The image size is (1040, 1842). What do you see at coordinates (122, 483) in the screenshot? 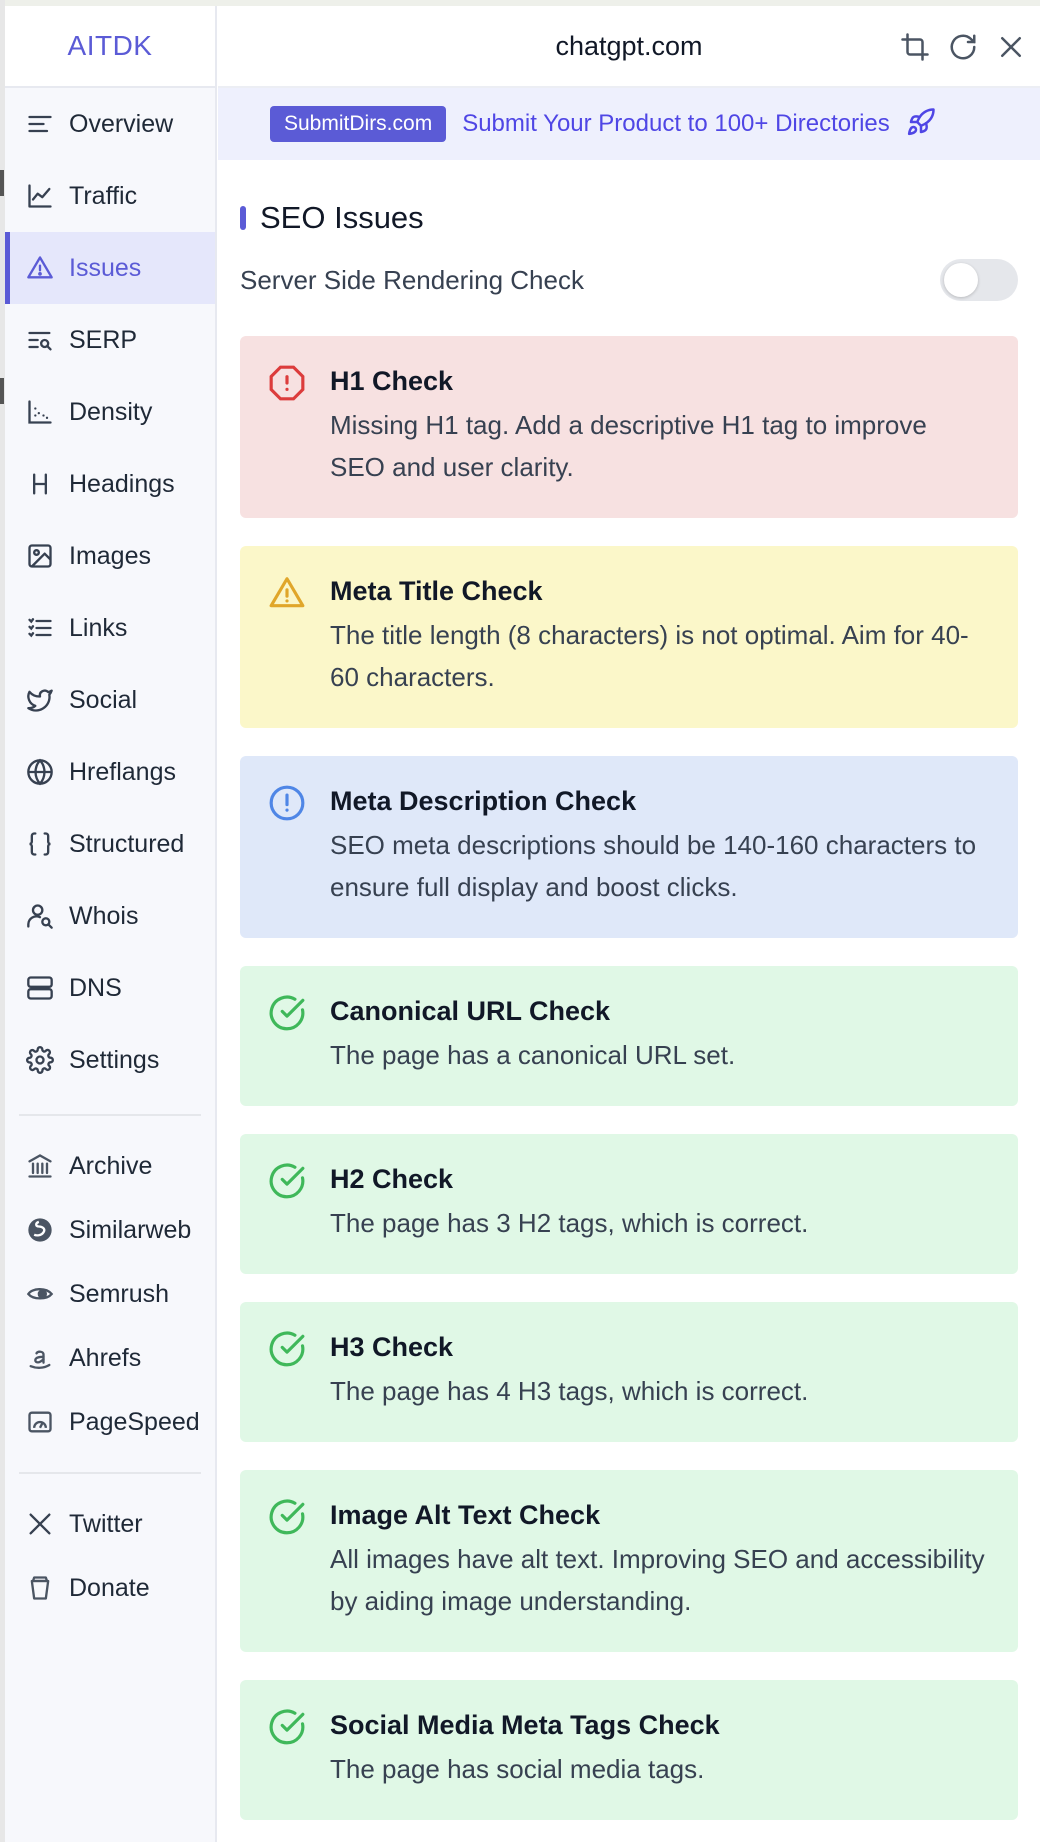
I see `sidebar-item-label: Headings` at bounding box center [122, 483].